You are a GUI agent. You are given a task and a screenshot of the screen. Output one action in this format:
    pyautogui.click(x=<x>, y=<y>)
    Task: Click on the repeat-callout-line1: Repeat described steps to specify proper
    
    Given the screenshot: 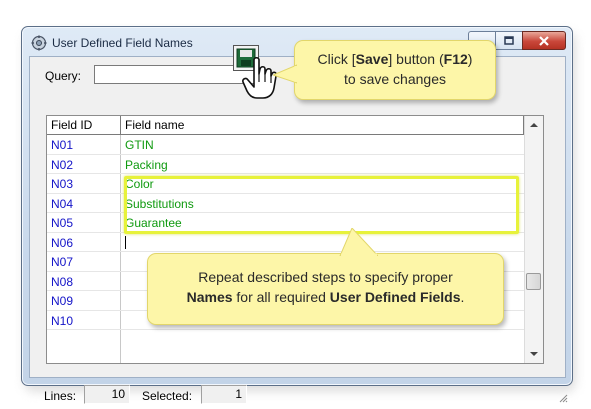 What is the action you would take?
    pyautogui.click(x=325, y=277)
    